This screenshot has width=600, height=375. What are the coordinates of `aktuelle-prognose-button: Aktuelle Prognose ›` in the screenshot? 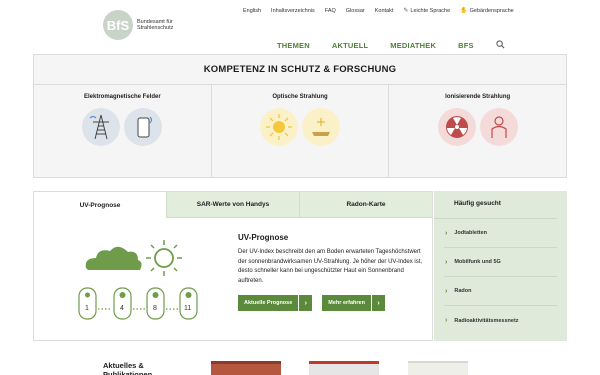 It's located at (275, 303).